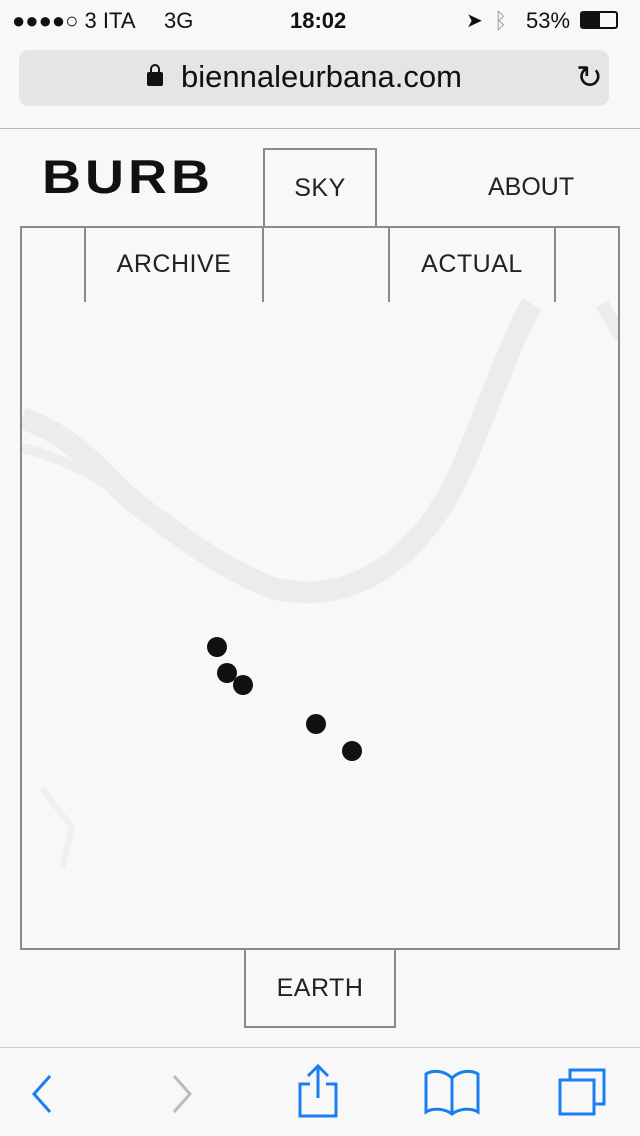  I want to click on share-icon, so click(318, 1091).